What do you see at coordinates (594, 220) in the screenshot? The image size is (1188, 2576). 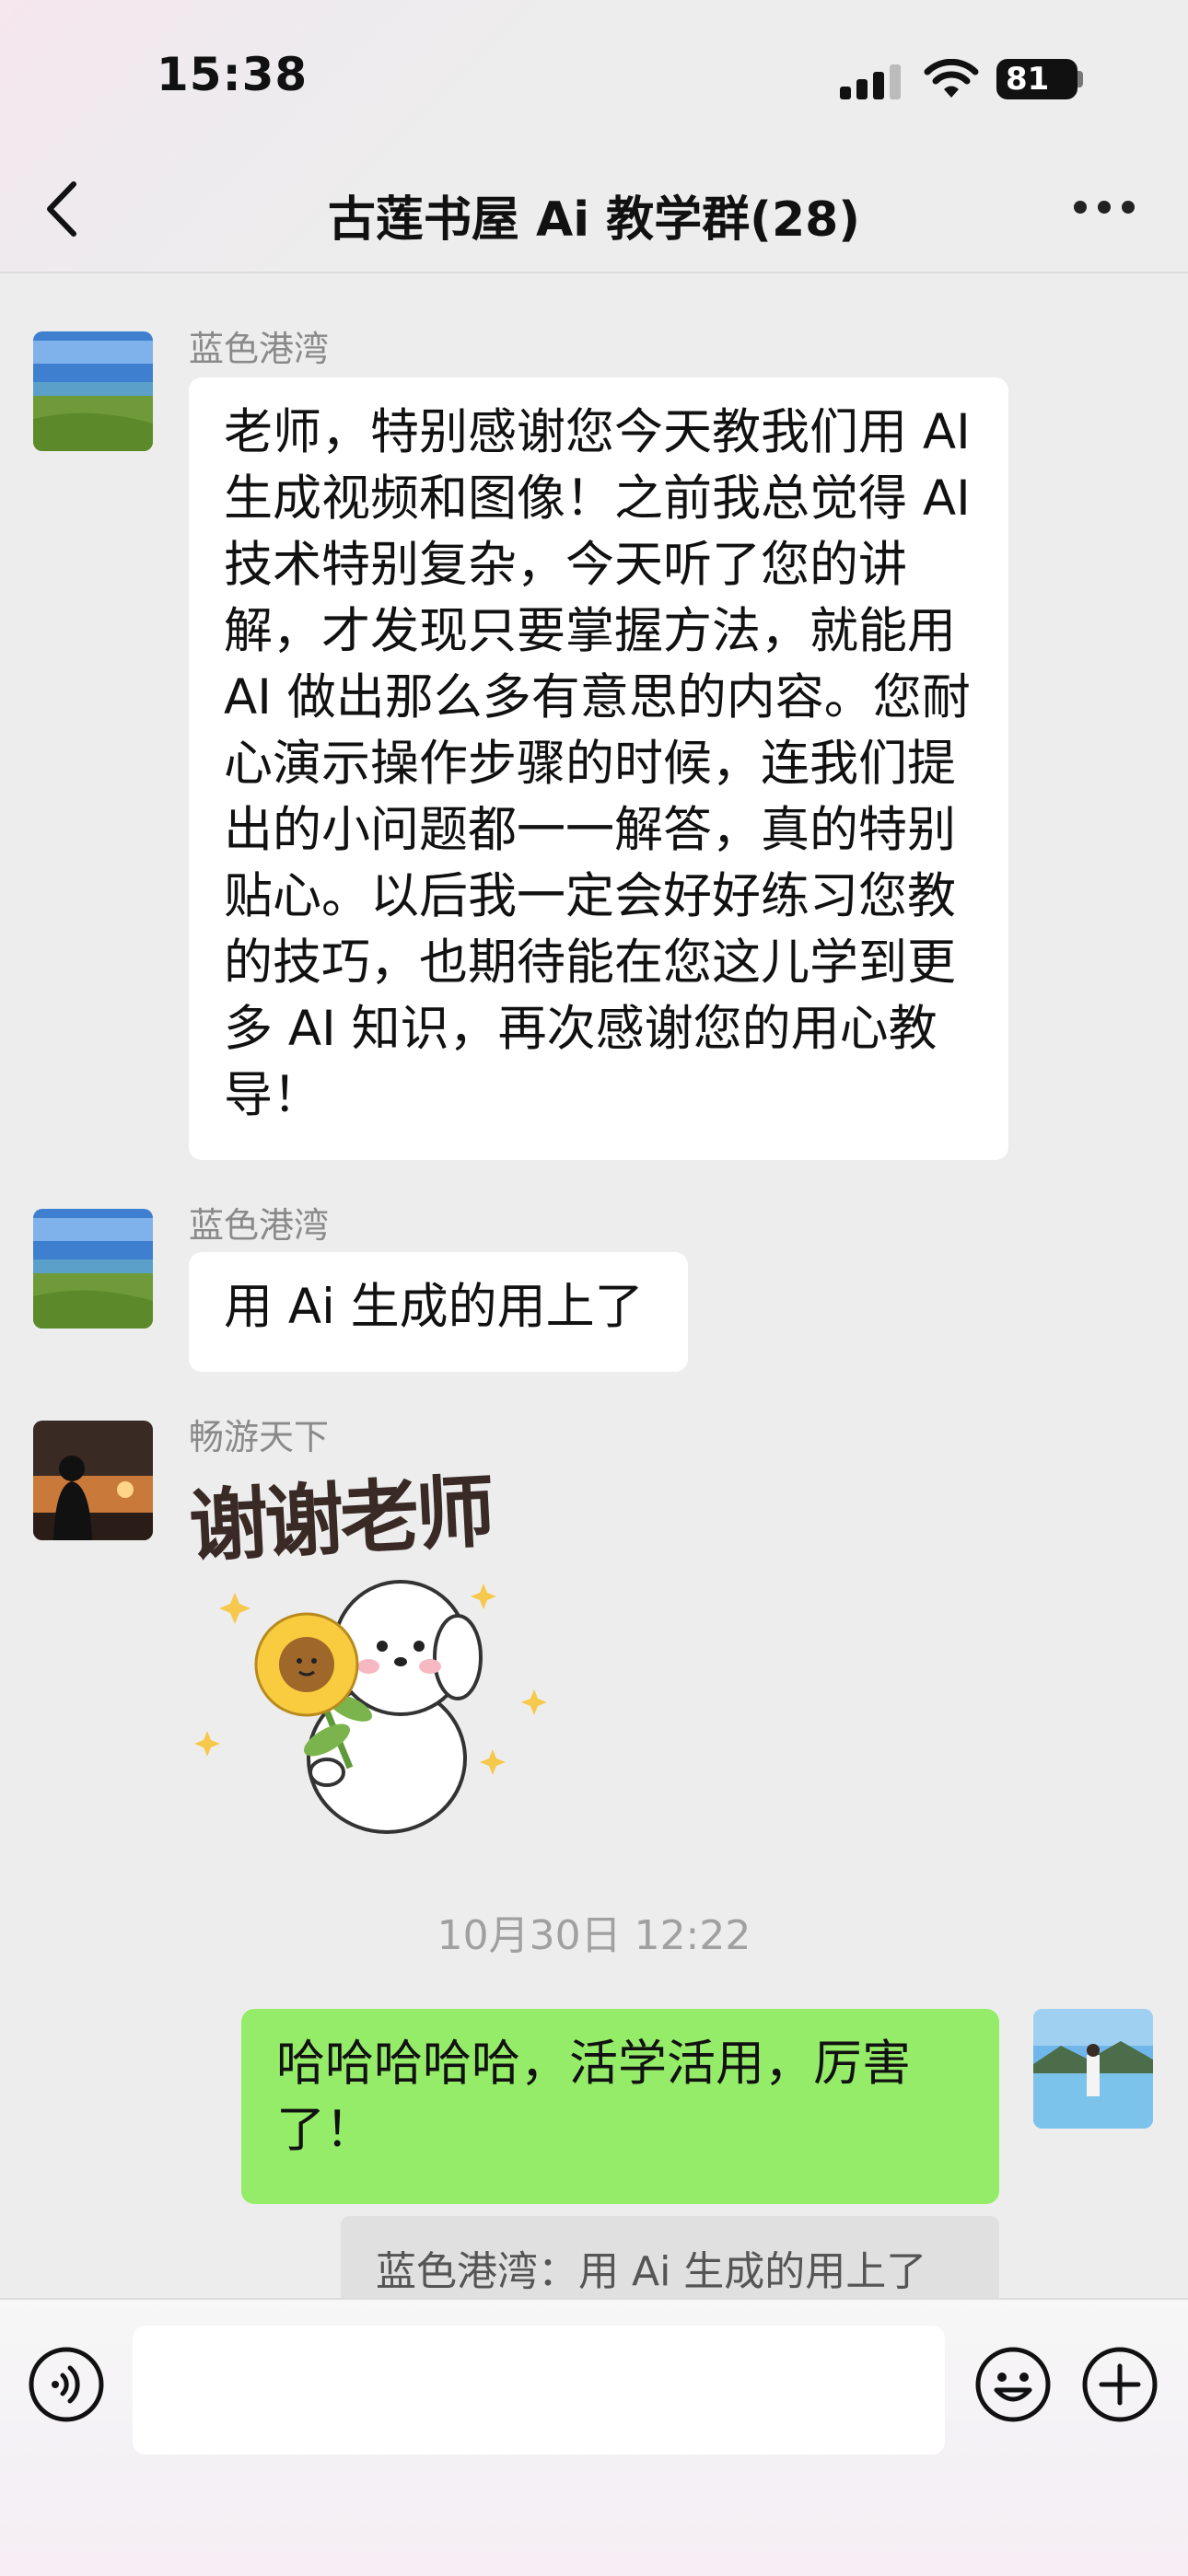 I see `chat-title: 古莲书屋 Ai 教学群(28)` at bounding box center [594, 220].